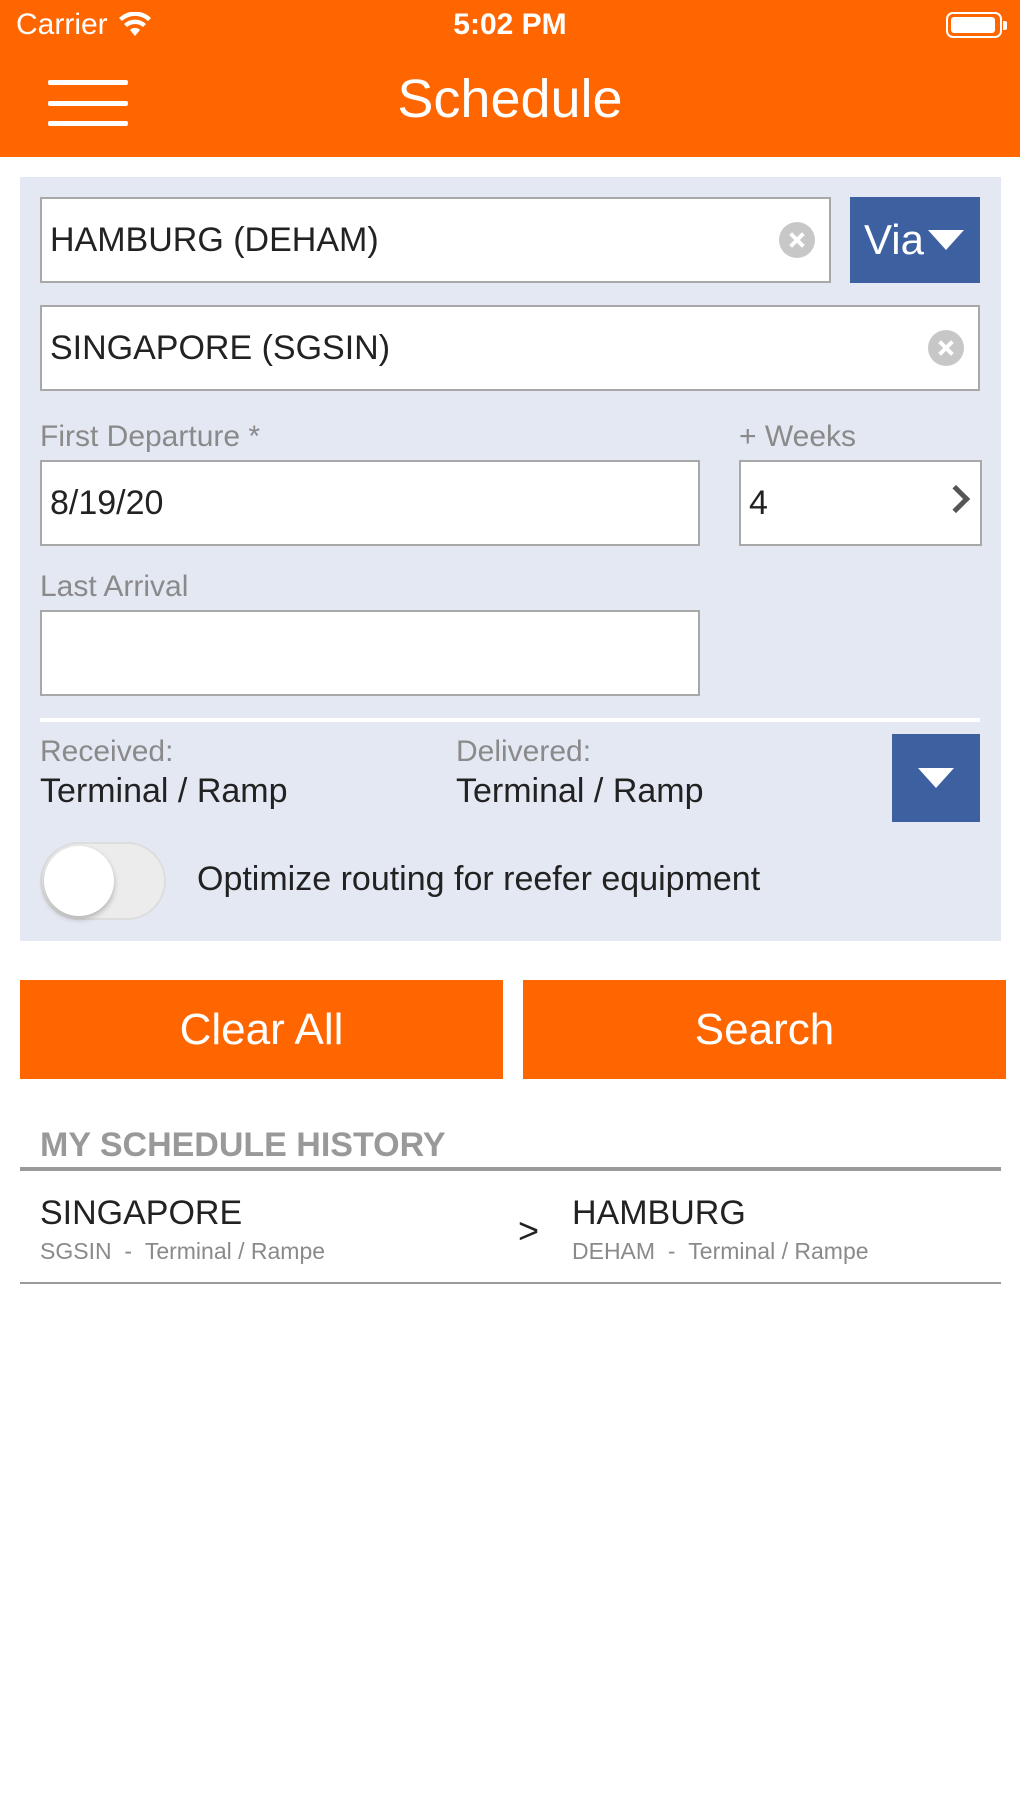  What do you see at coordinates (150, 436) in the screenshot?
I see `first-departure-label: First Departure *` at bounding box center [150, 436].